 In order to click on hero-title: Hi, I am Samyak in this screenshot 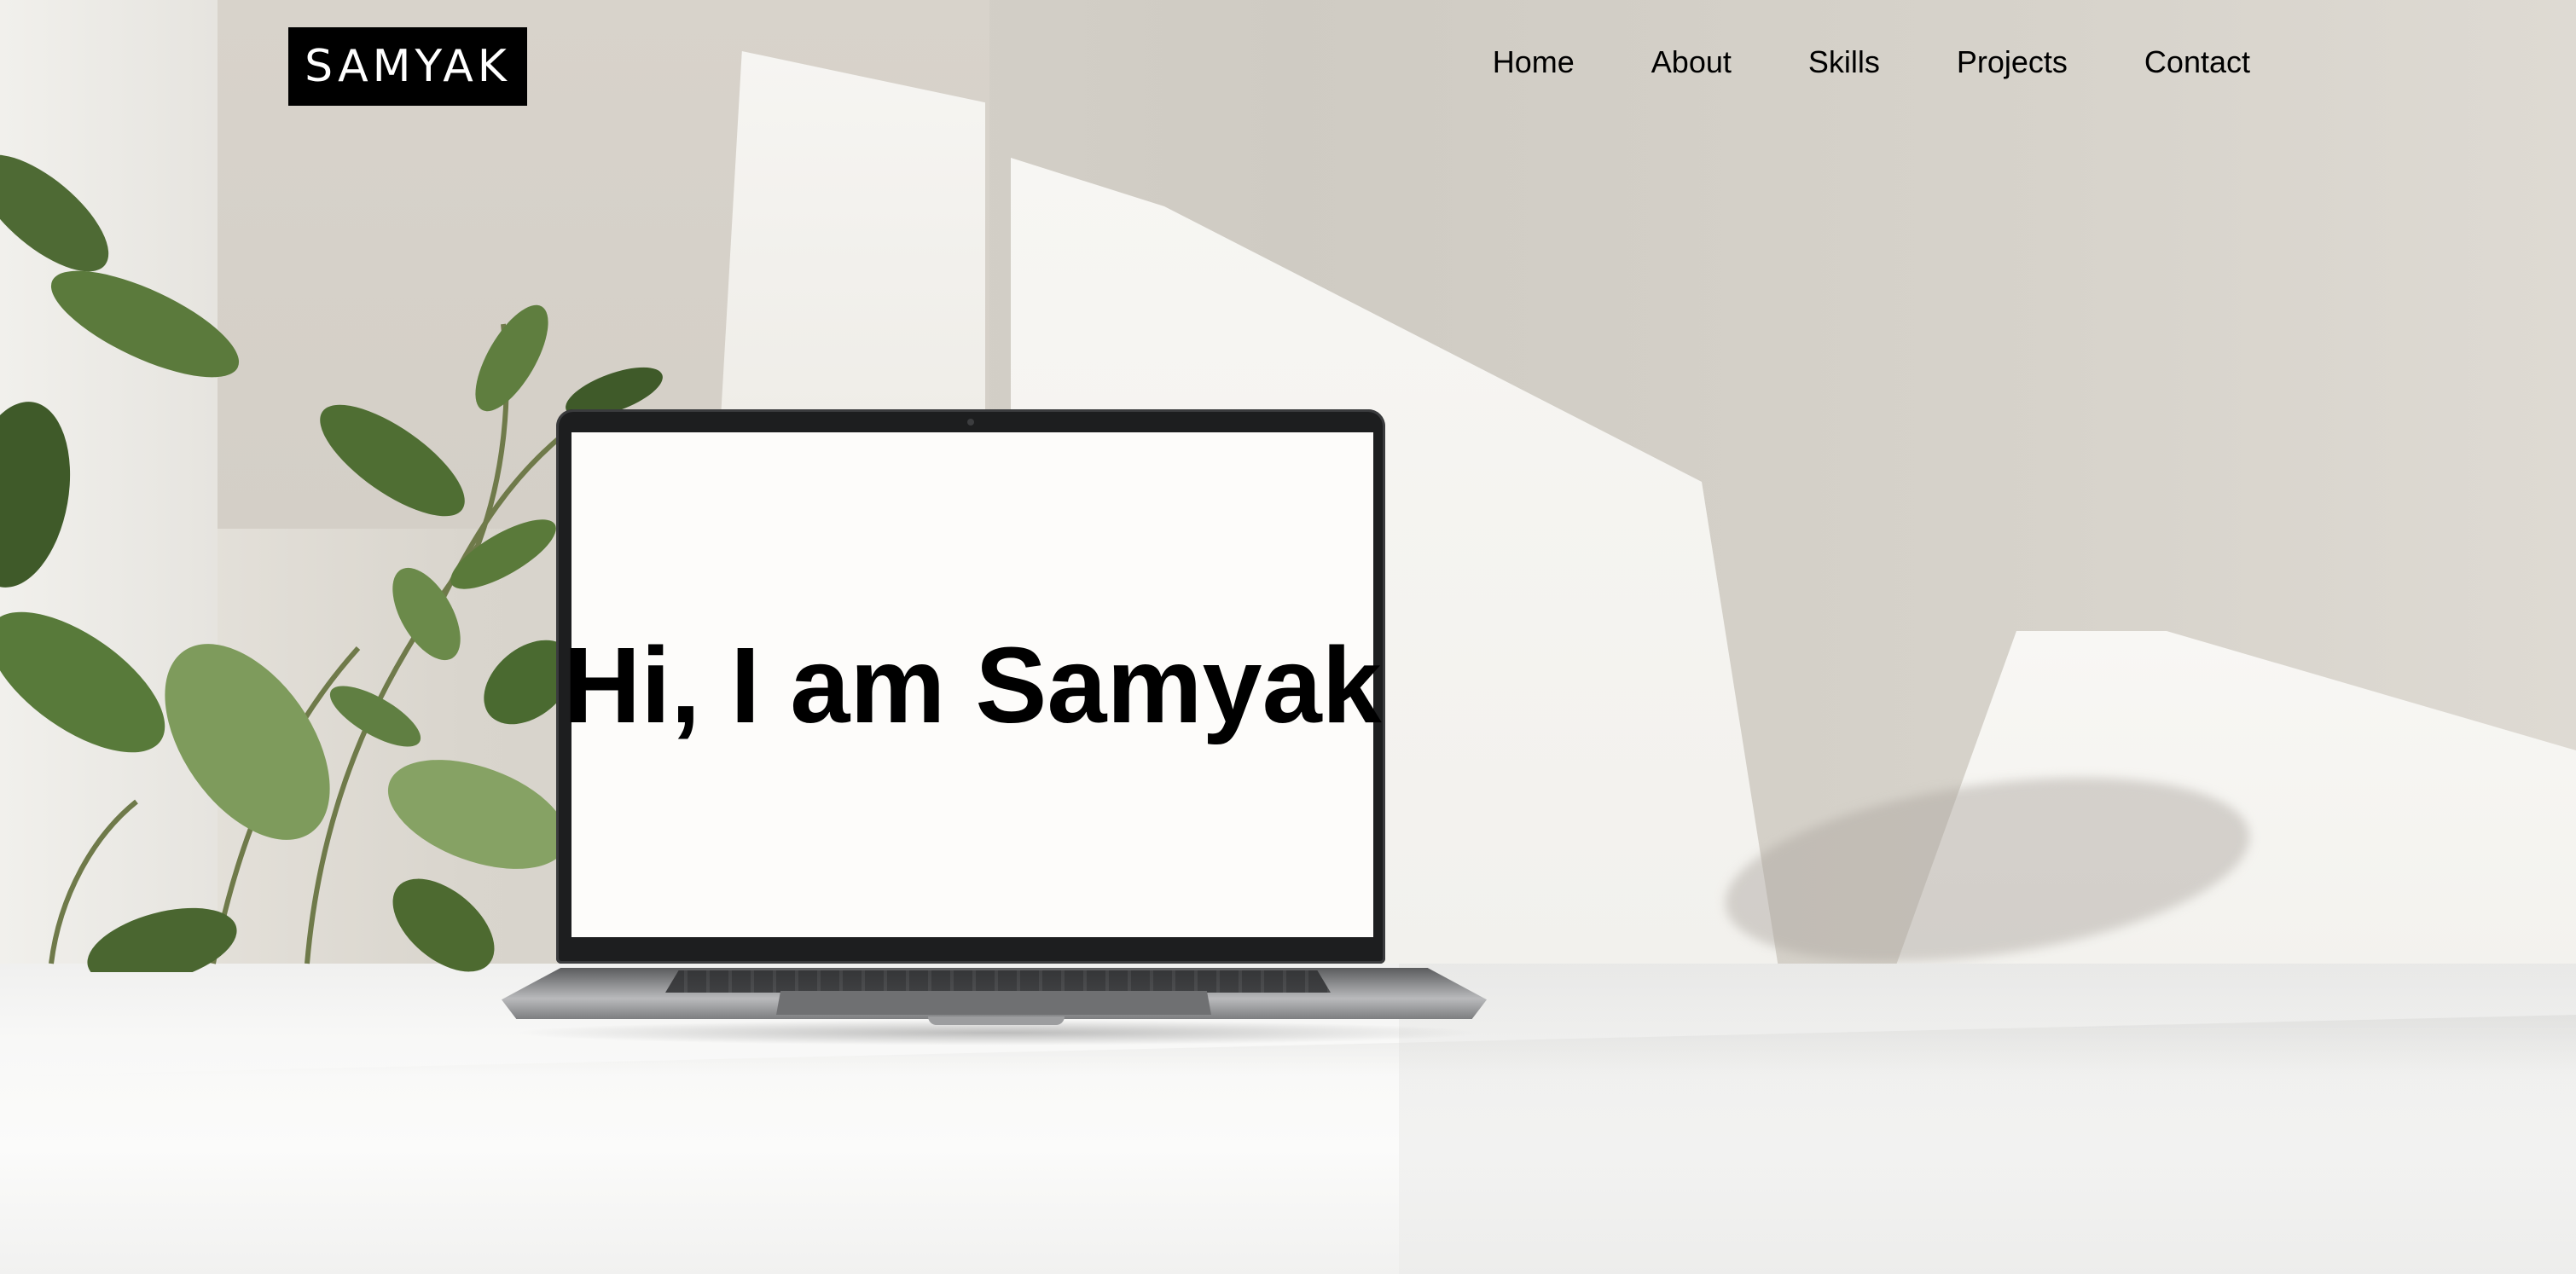, I will do `click(972, 684)`.